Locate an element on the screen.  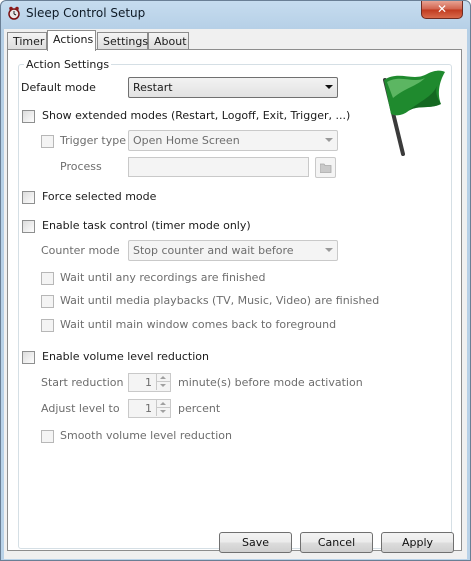
start-reduction-suffix: minute(s) before mode activation is located at coordinates (270, 382).